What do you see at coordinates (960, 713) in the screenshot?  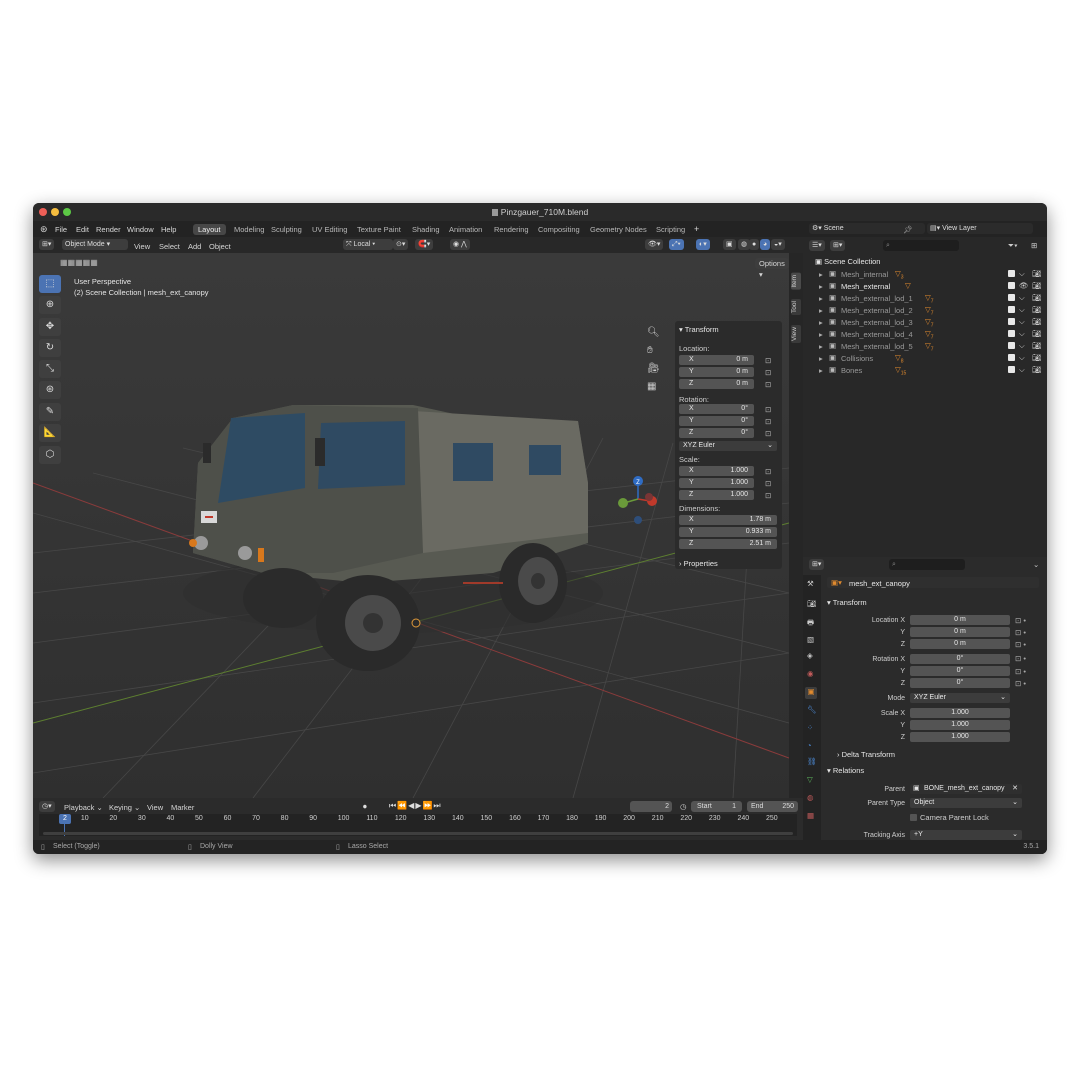 I see `props-scale-x: 1.000` at bounding box center [960, 713].